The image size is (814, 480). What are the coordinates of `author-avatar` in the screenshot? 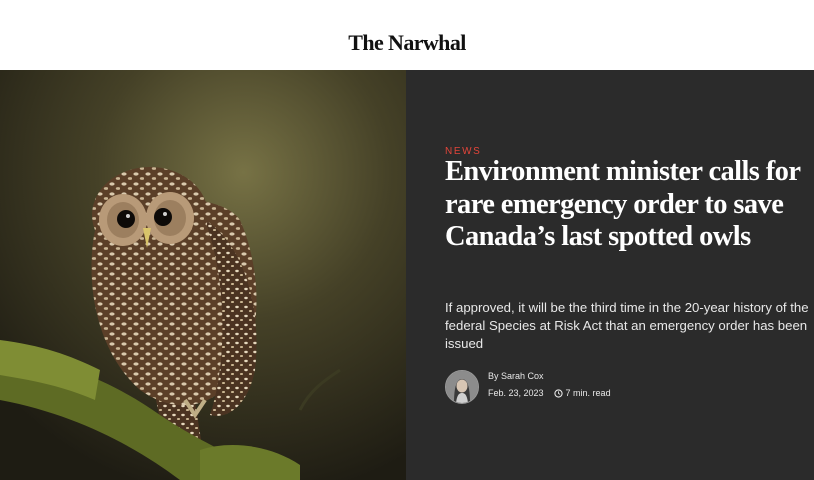 It's located at (462, 387).